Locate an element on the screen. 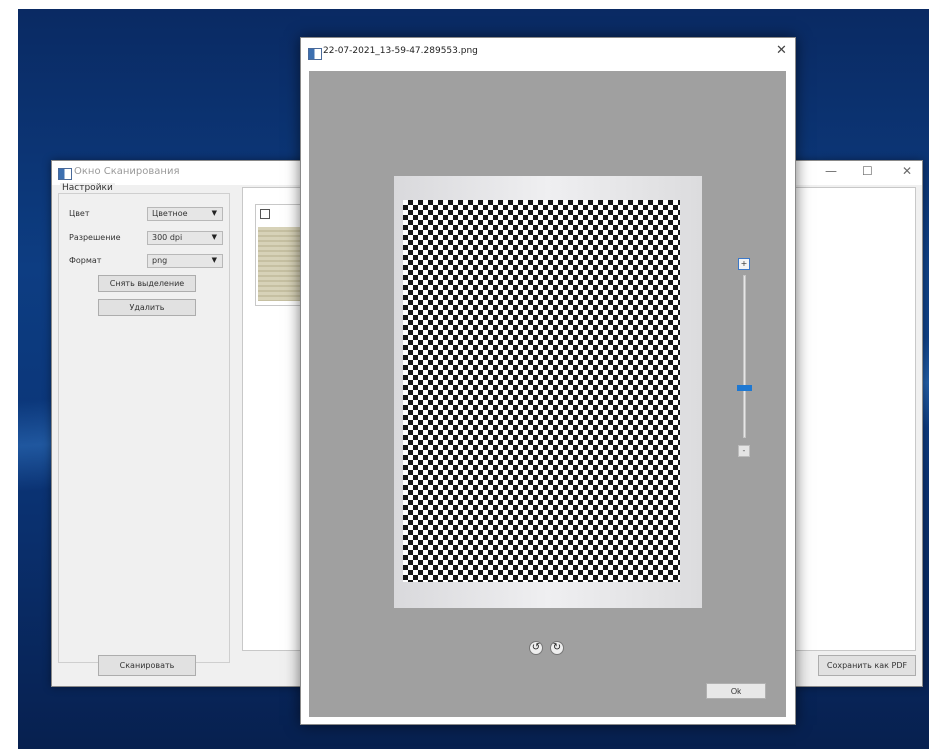 The width and height of the screenshot is (929, 749). zoom-slider-track is located at coordinates (744, 356).